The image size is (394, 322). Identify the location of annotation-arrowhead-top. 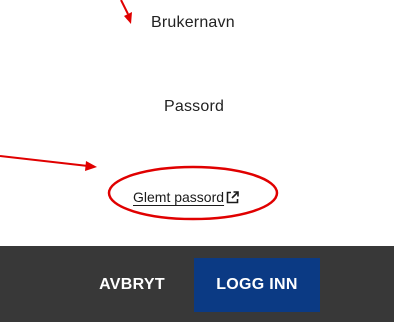
(128, 18).